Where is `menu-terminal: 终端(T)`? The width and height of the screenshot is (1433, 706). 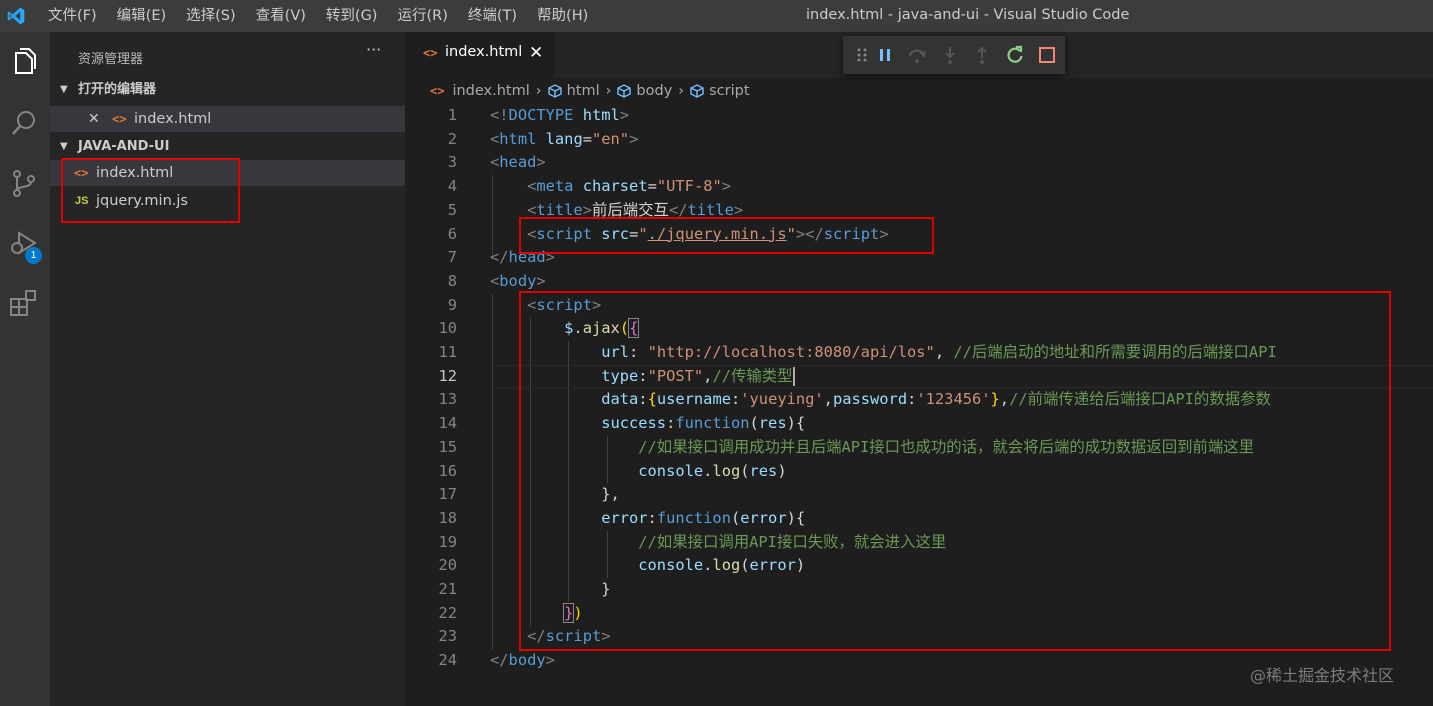
menu-terminal: 终端(T) is located at coordinates (492, 16).